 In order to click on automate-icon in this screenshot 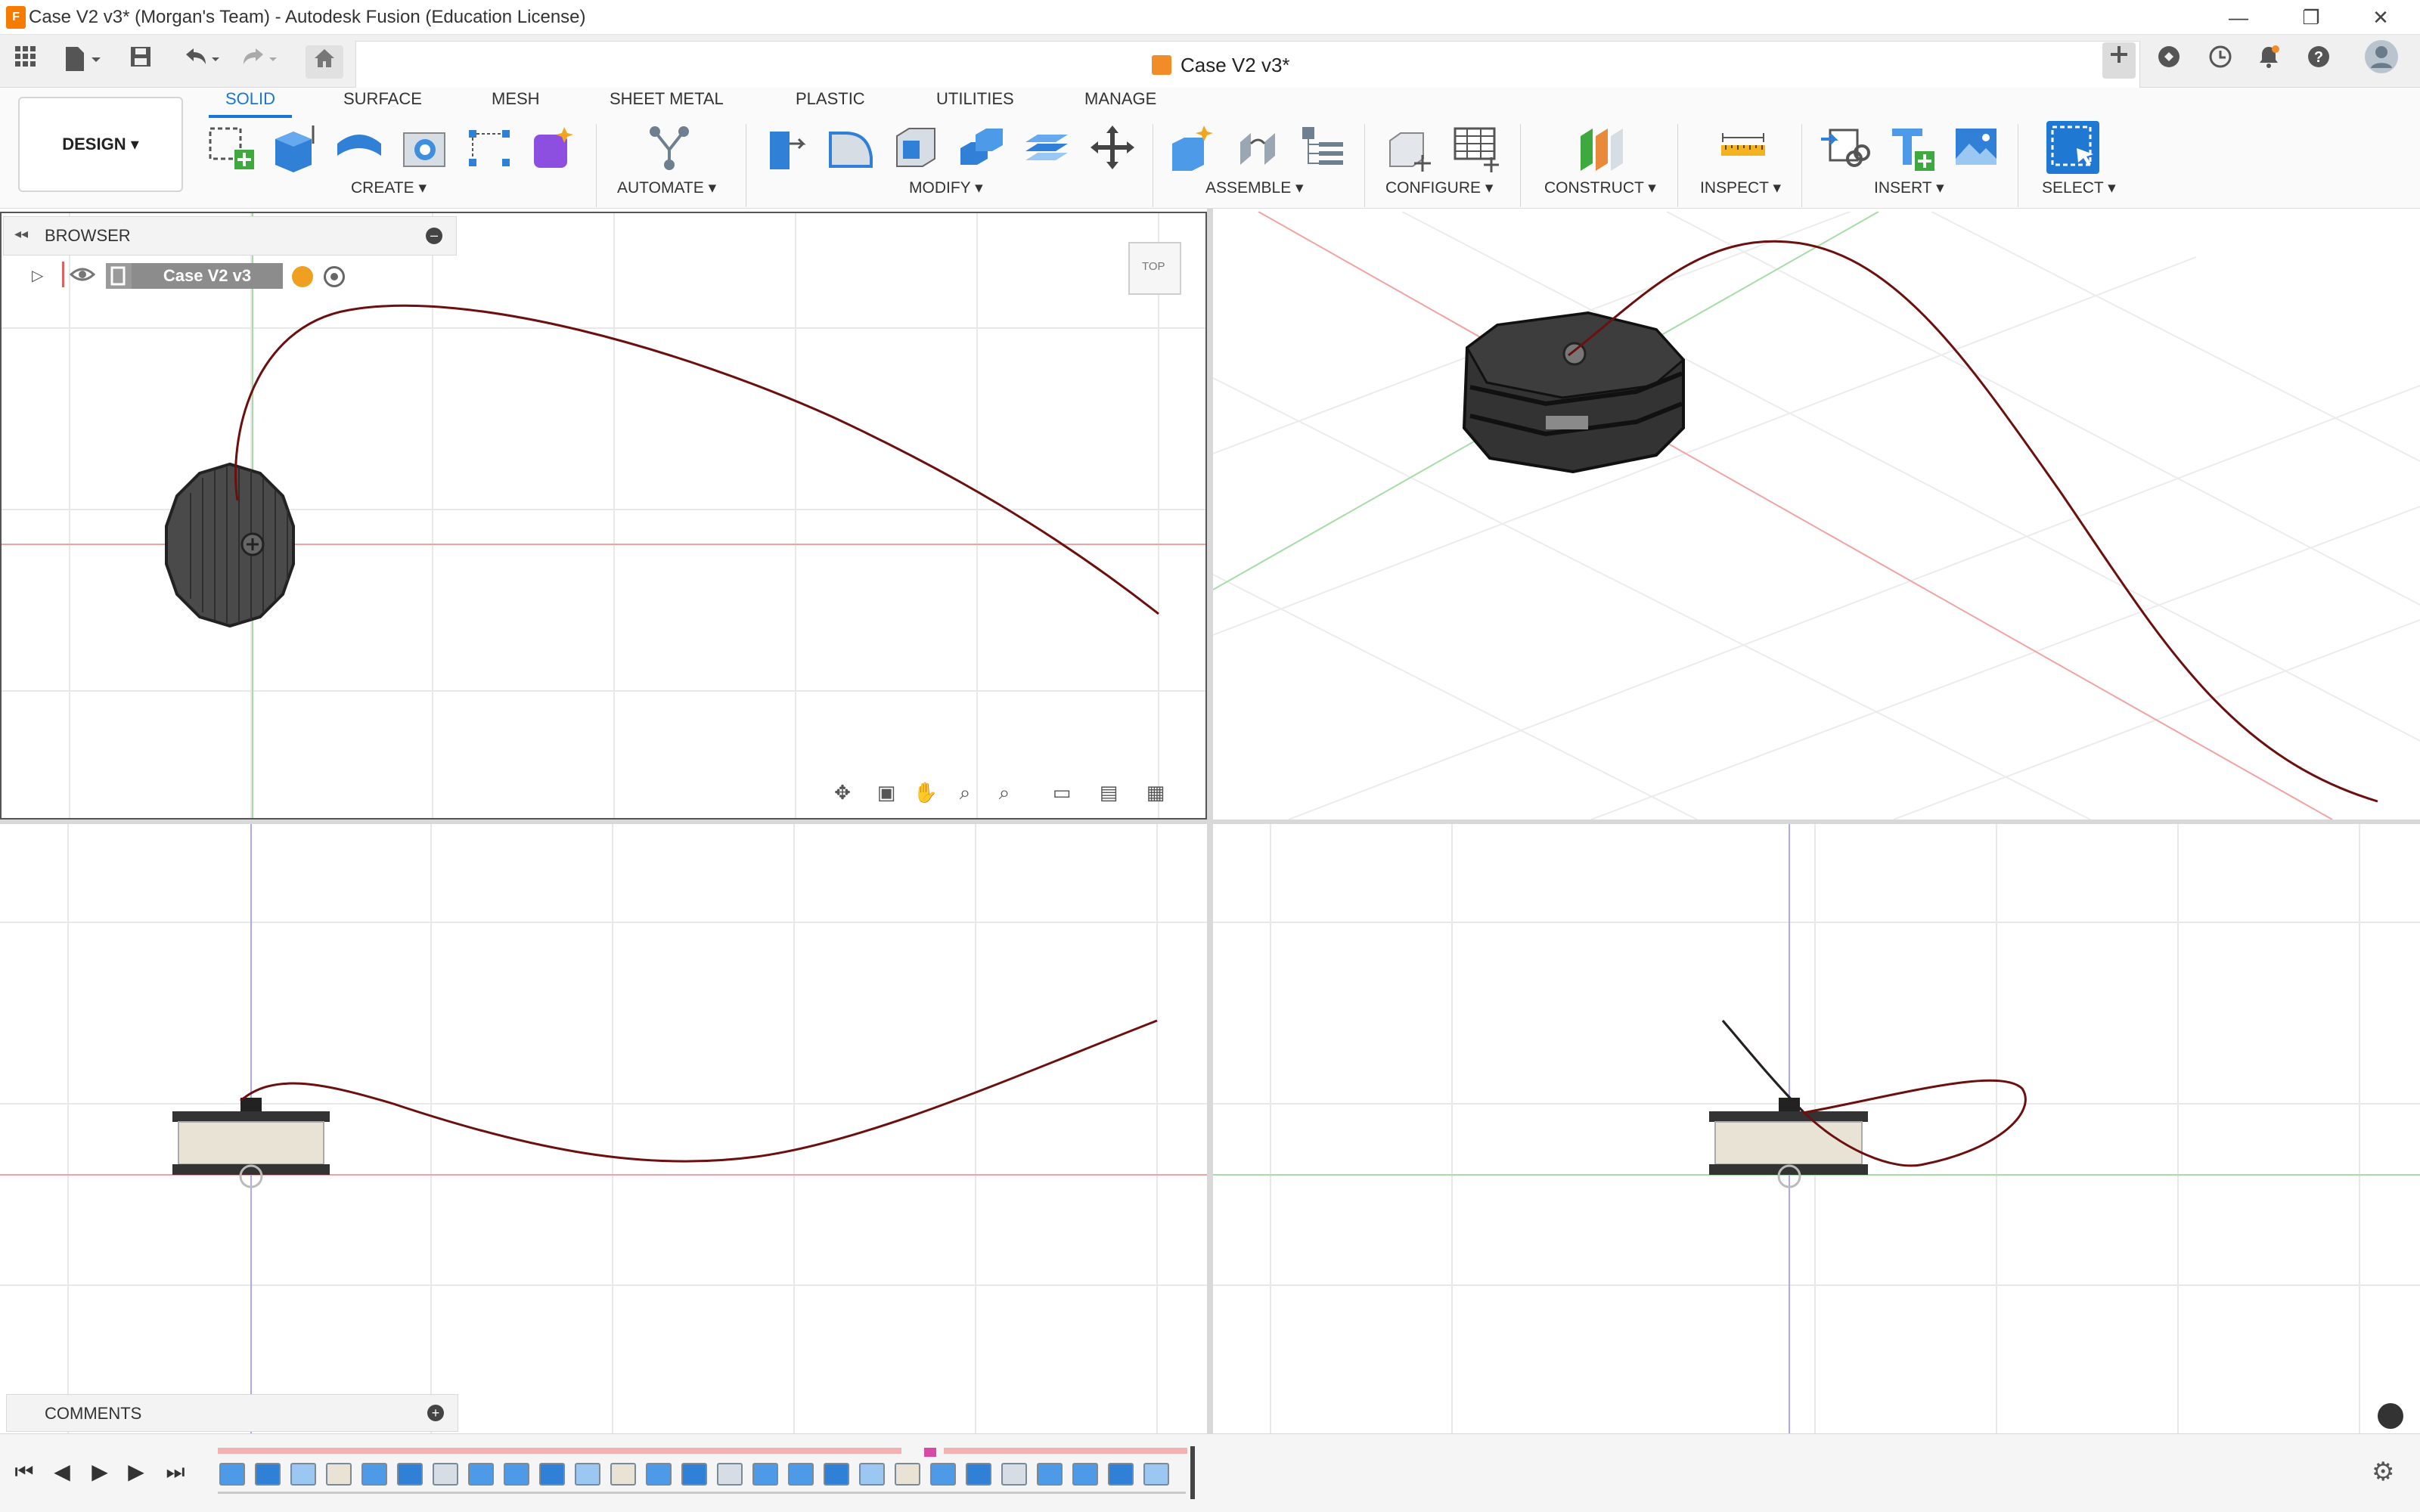, I will do `click(669, 147)`.